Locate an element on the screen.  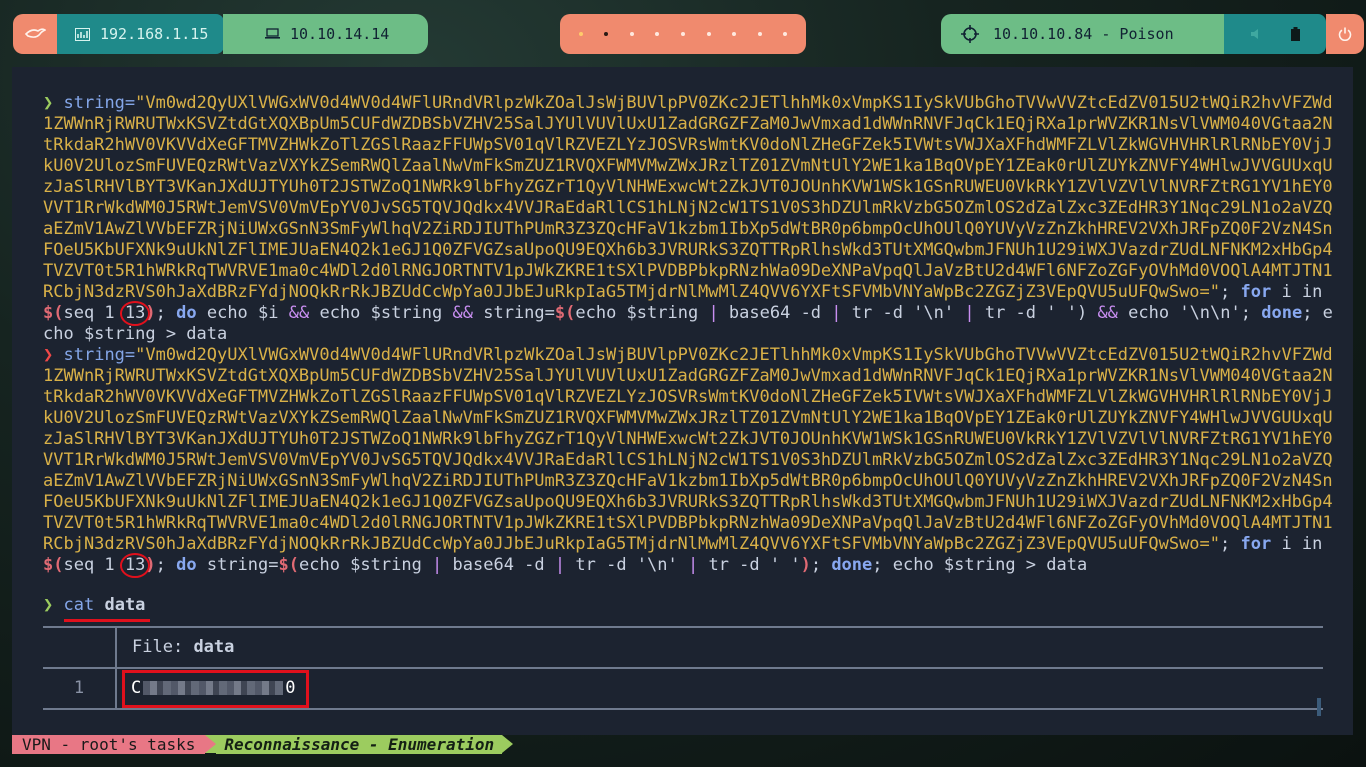
network-icon is located at coordinates (82, 34).